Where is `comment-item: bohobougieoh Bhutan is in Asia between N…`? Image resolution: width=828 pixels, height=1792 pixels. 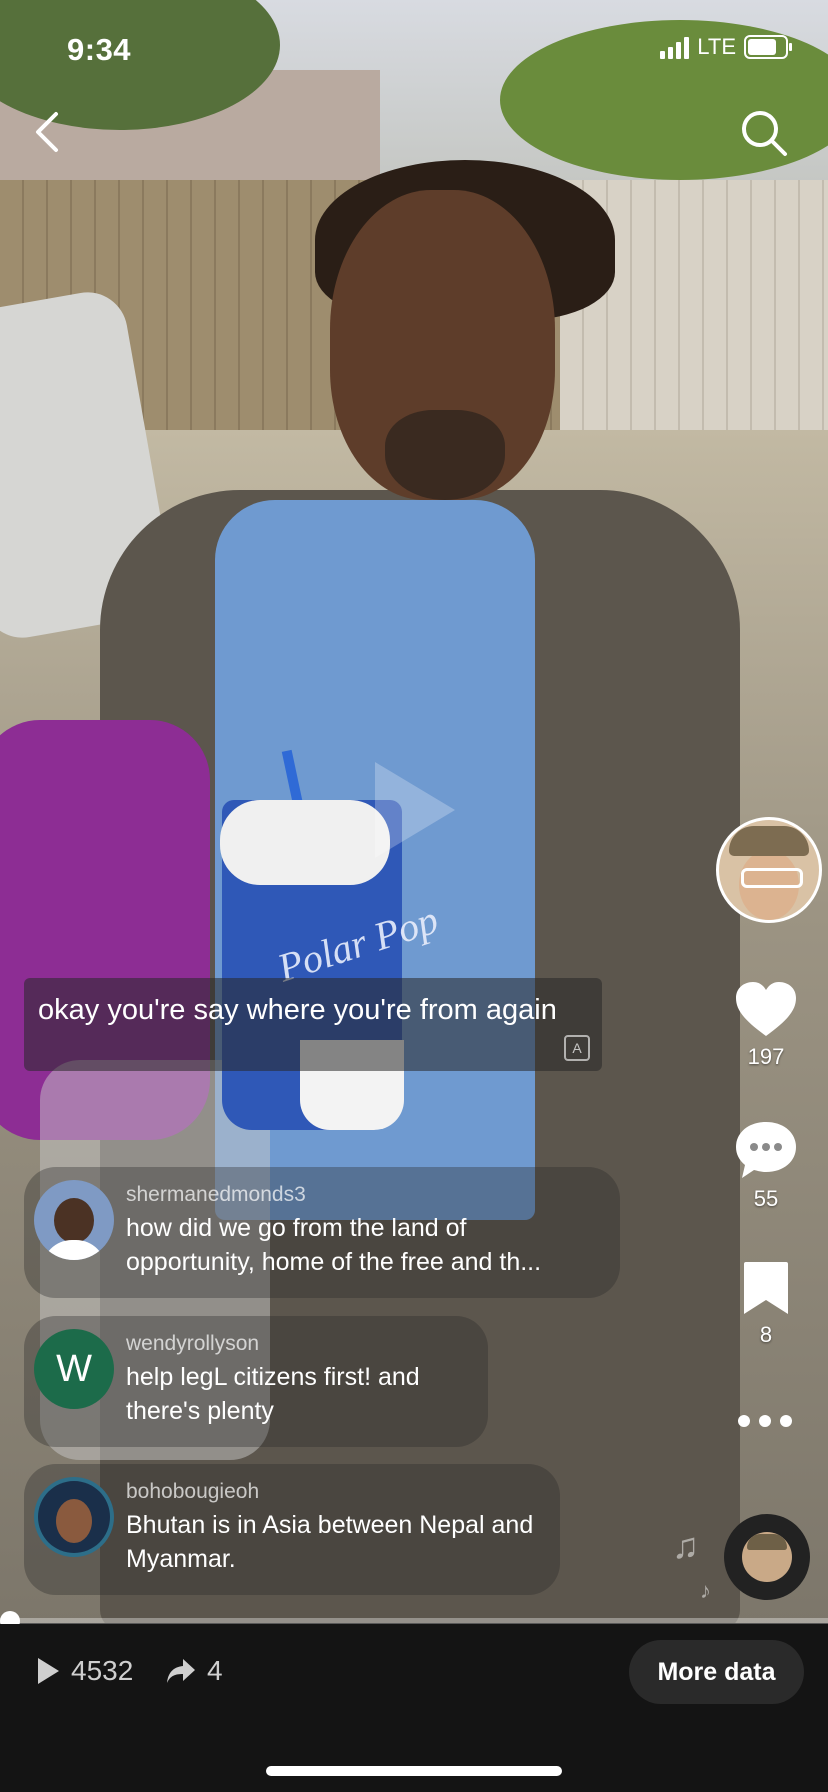 comment-item: bohobougieoh Bhutan is in Asia between N… is located at coordinates (292, 1529).